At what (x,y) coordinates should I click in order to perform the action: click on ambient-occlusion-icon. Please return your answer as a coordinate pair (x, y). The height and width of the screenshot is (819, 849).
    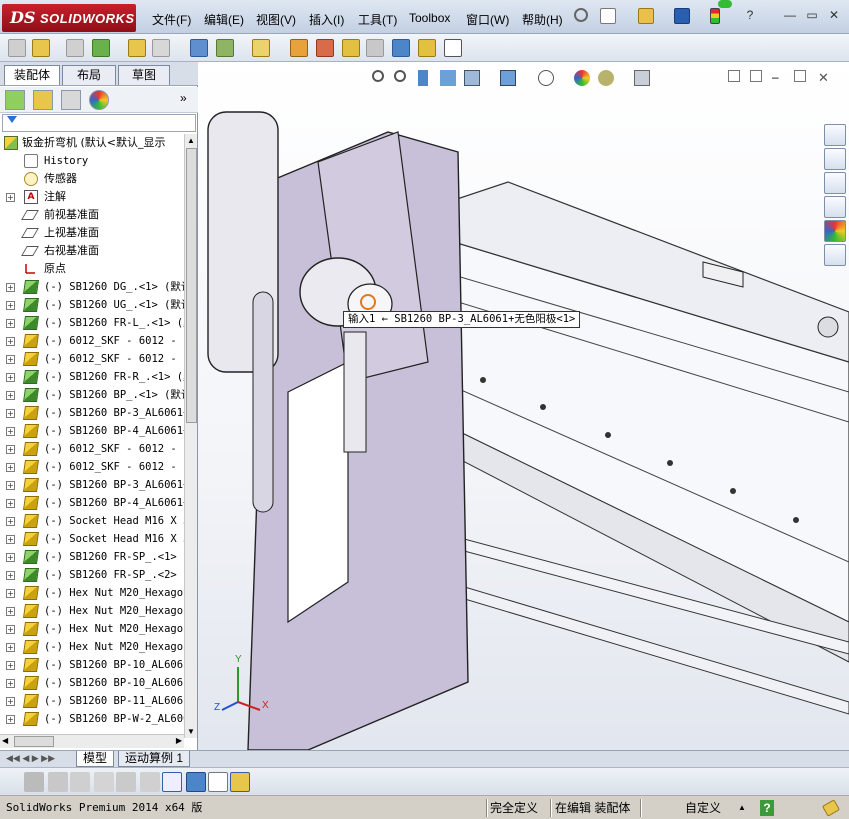
    Looking at the image, I should click on (150, 782).